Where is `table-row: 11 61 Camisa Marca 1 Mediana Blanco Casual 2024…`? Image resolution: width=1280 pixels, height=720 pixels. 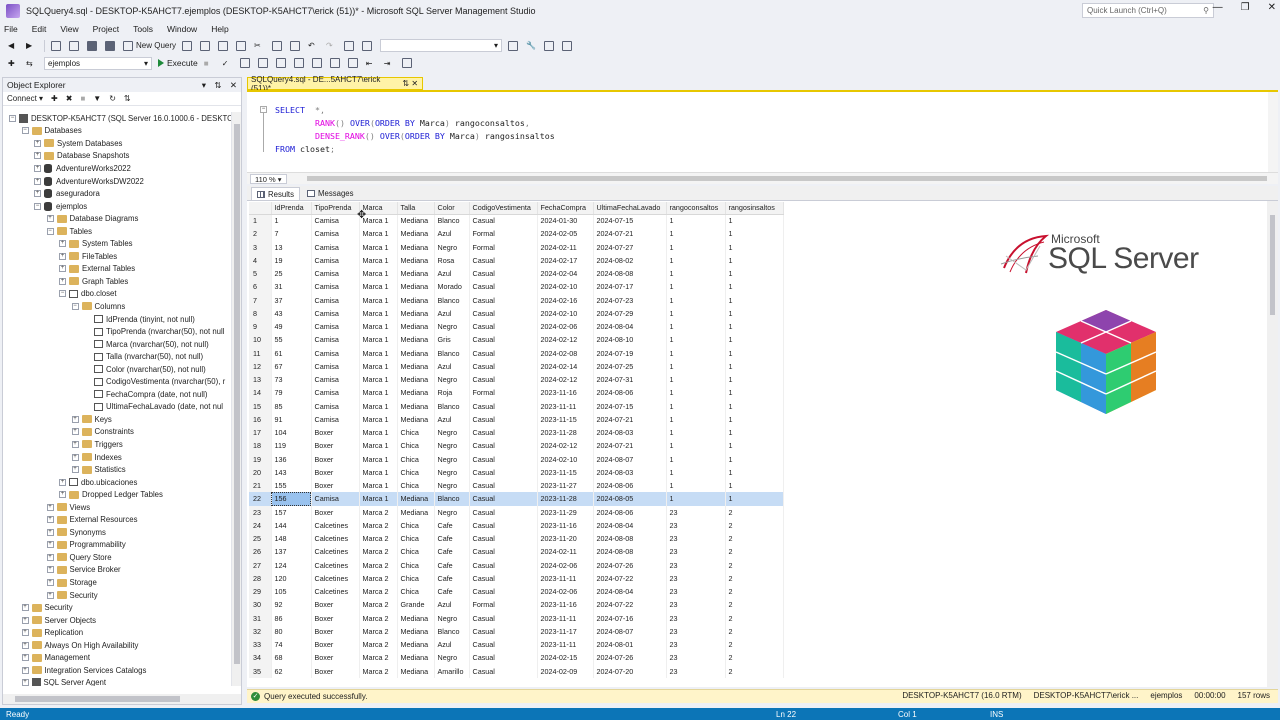
table-row: 11 61 Camisa Marca 1 Mediana Blanco Casual 2024… is located at coordinates (516, 353).